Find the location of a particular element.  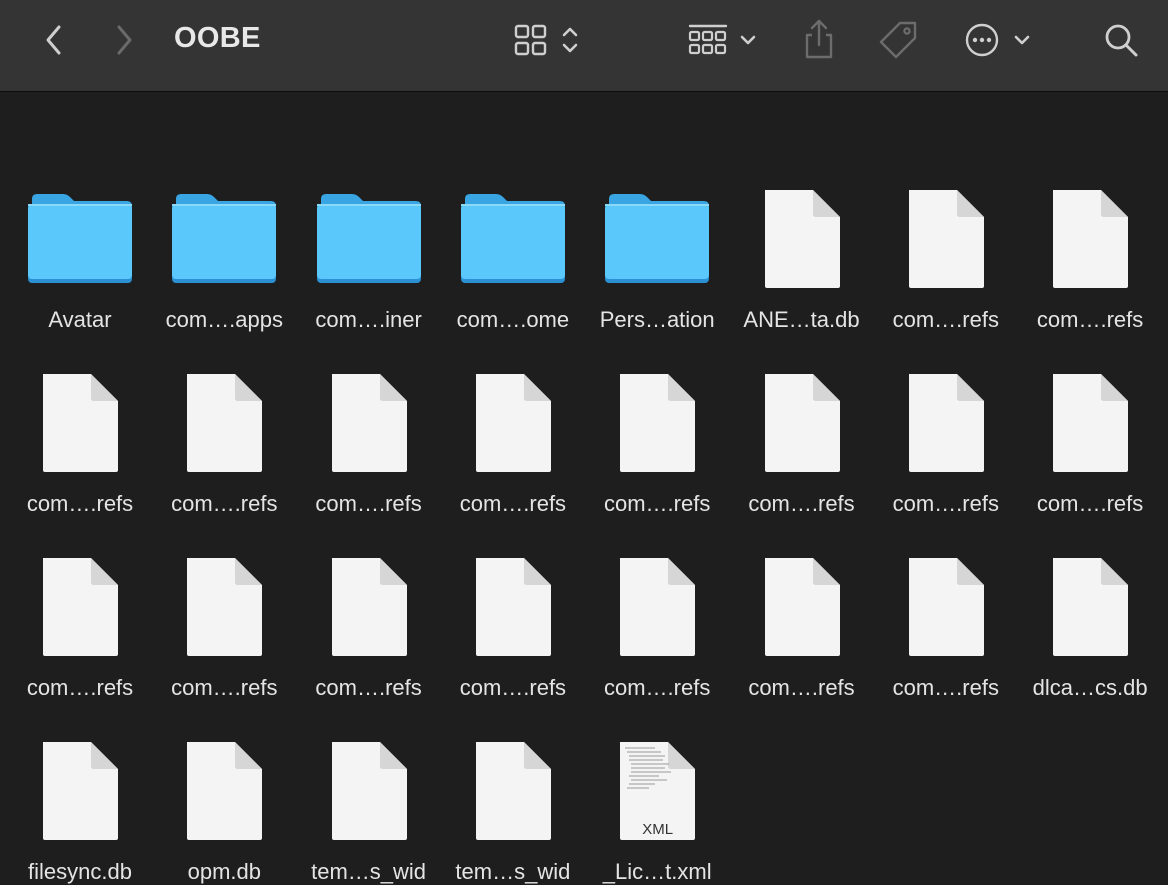

chevron-left-icon is located at coordinates (53, 40).